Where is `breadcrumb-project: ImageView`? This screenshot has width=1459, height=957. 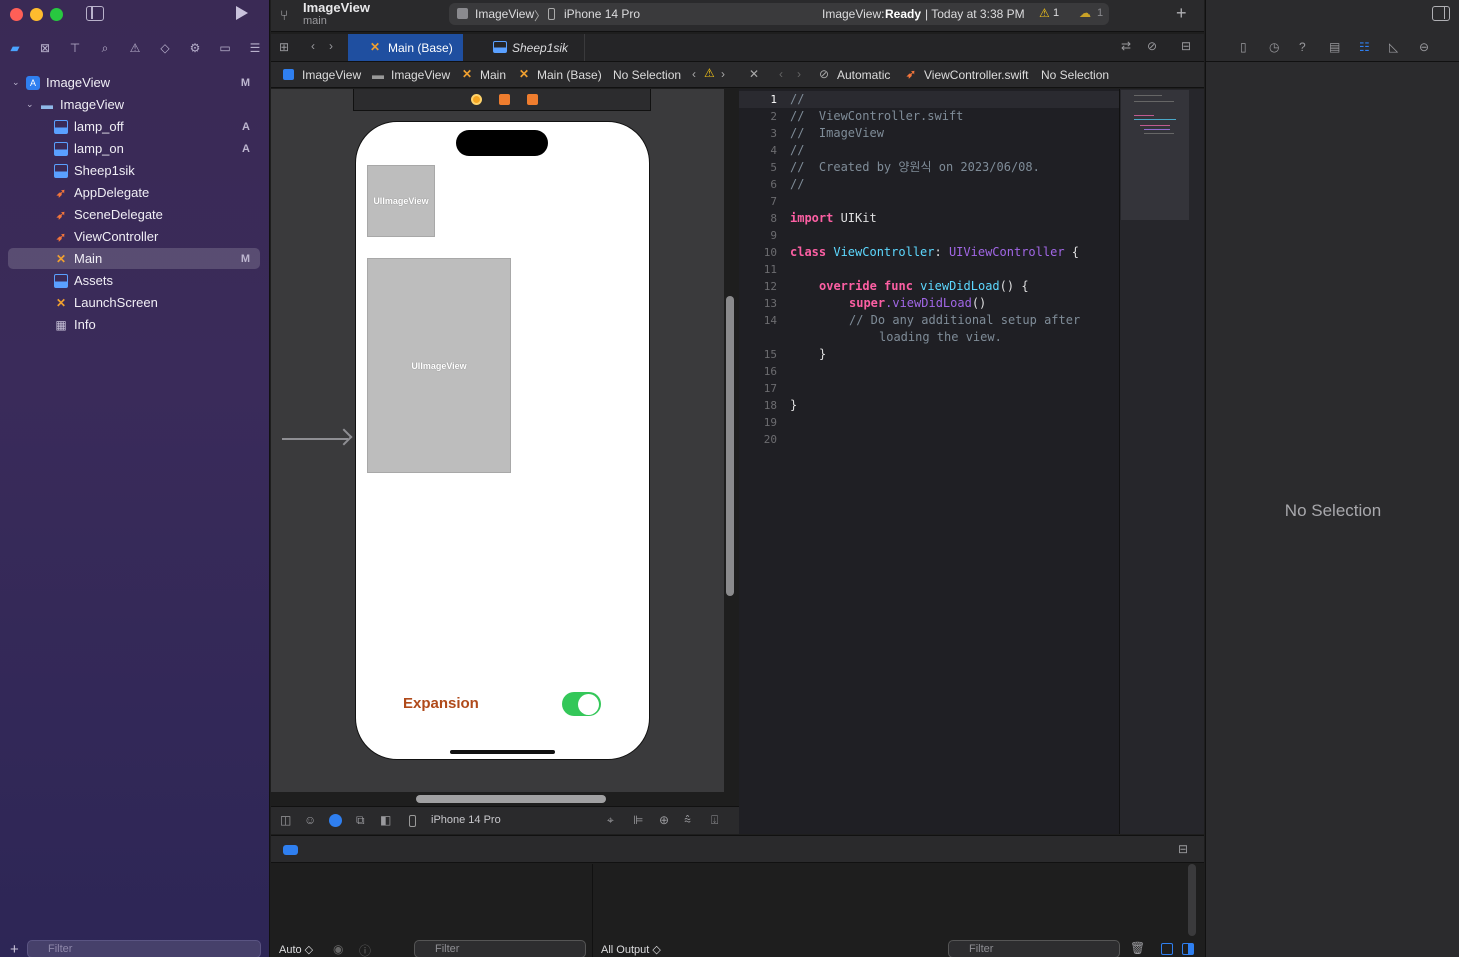 breadcrumb-project: ImageView is located at coordinates (331, 75).